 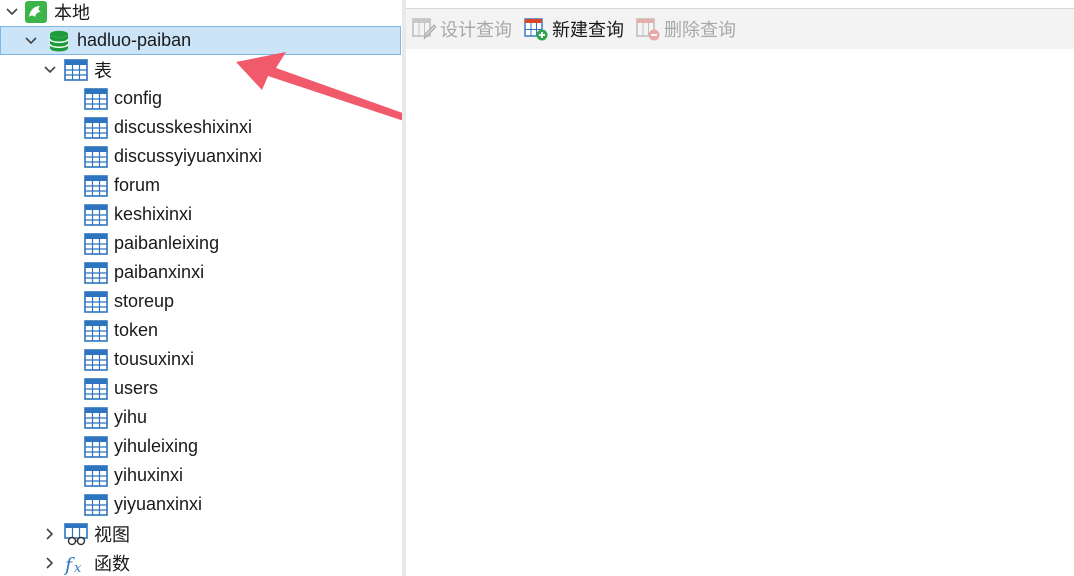 I want to click on delete-query-button: 删除查询, so click(x=686, y=29).